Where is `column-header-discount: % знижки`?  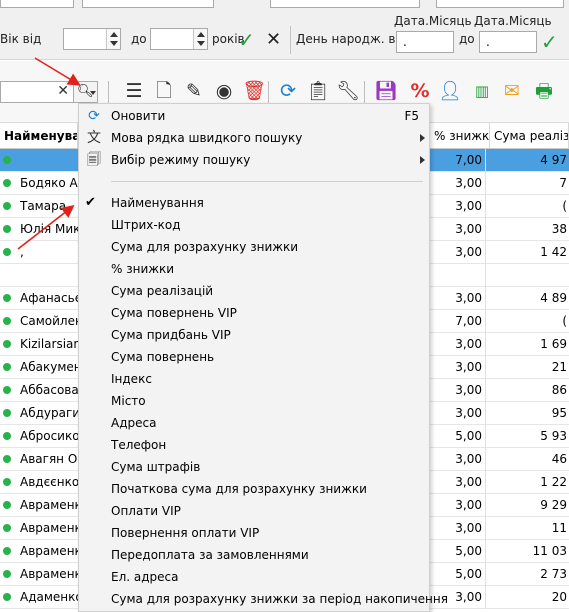
column-header-discount: % знижки is located at coordinates (460, 136).